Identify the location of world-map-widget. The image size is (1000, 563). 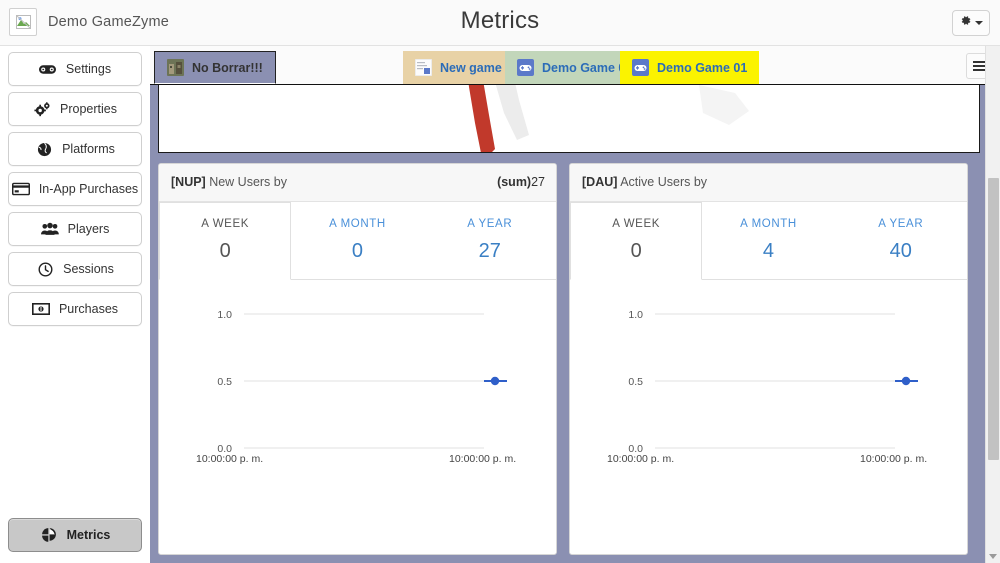
(569, 119).